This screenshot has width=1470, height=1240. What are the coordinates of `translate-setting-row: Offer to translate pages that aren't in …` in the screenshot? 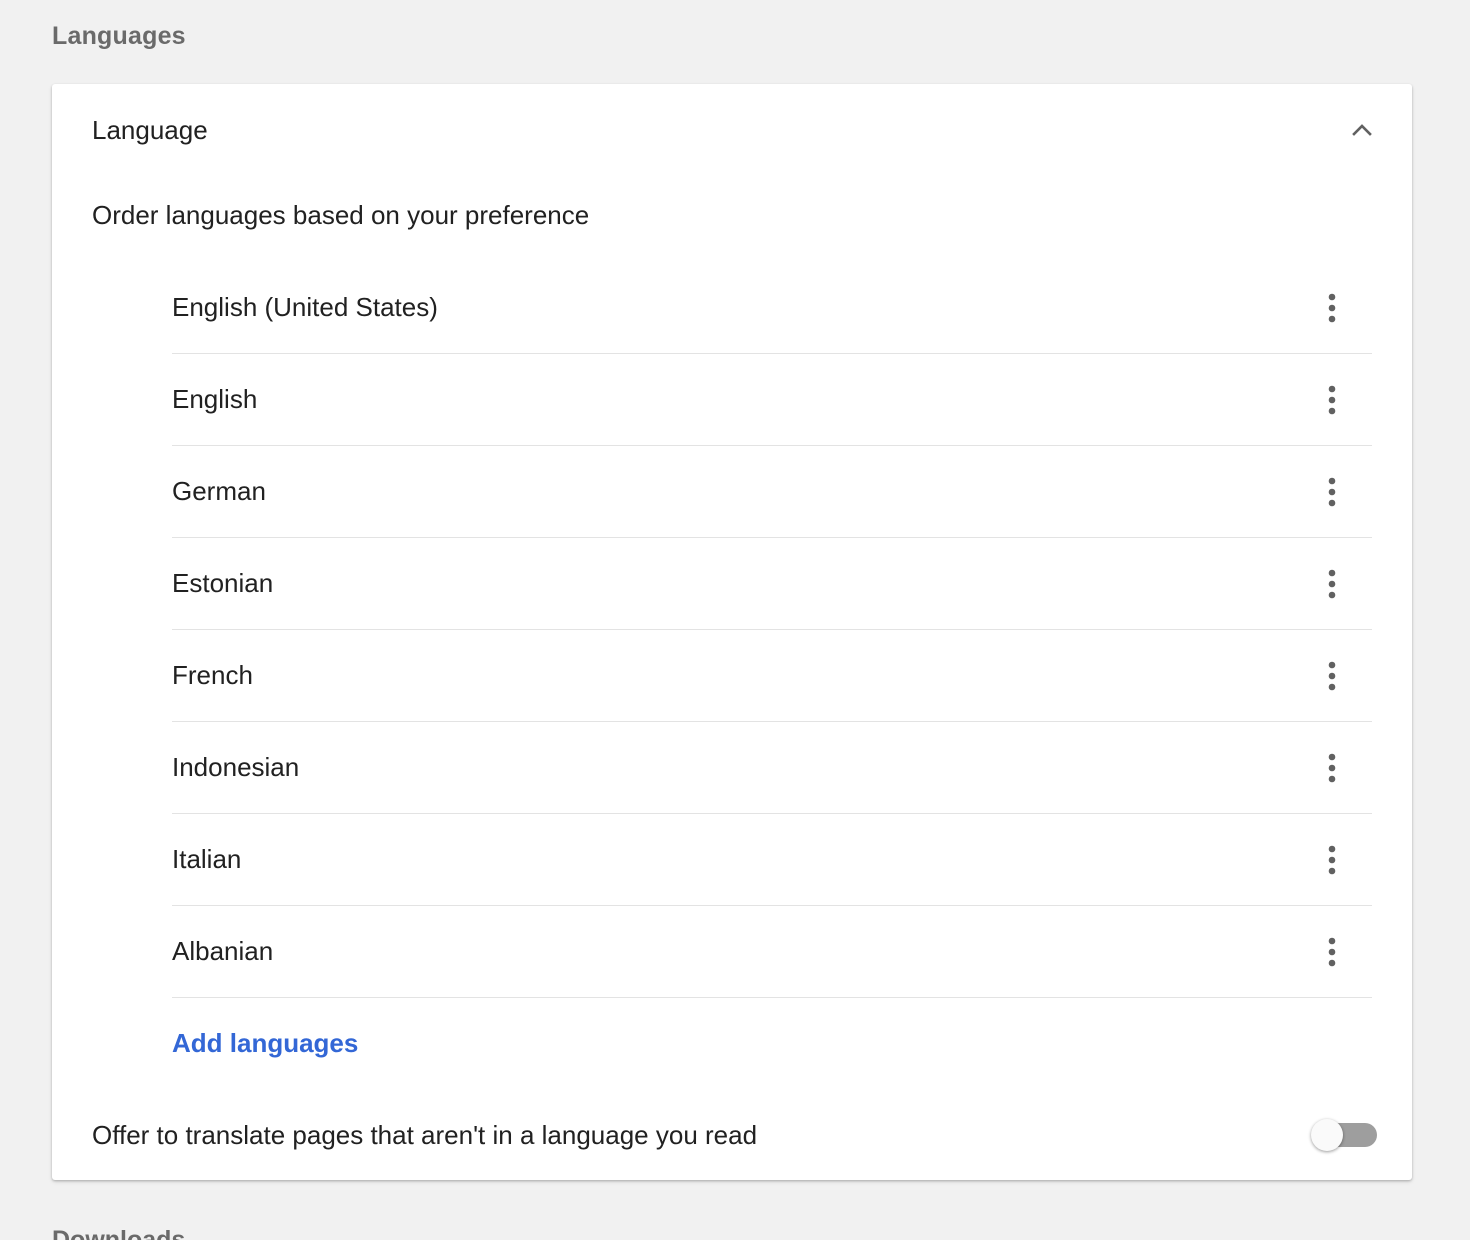 It's located at (734, 1135).